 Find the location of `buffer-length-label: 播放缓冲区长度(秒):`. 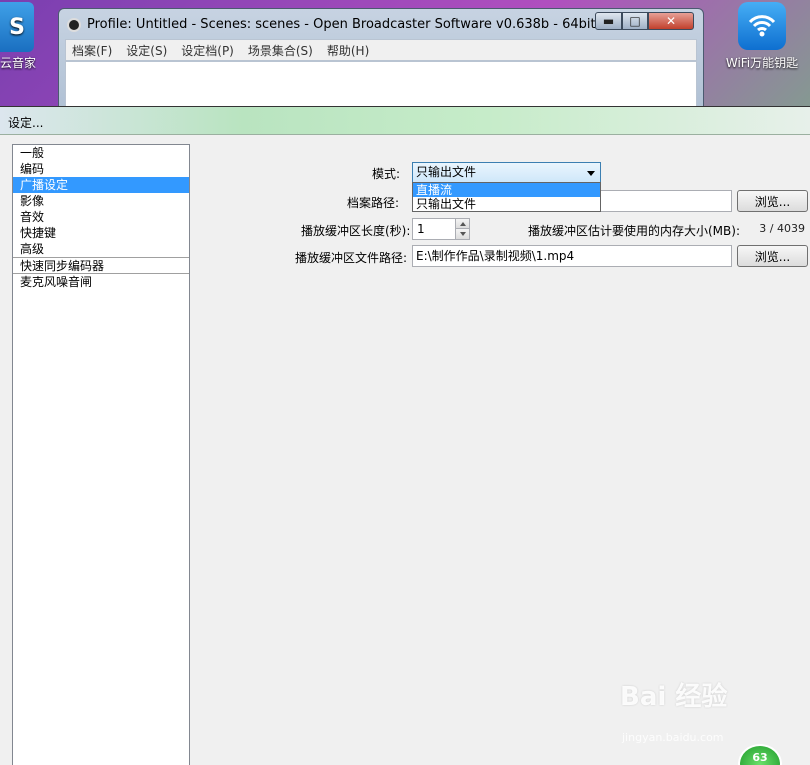

buffer-length-label: 播放缓冲区长度(秒): is located at coordinates (356, 231).